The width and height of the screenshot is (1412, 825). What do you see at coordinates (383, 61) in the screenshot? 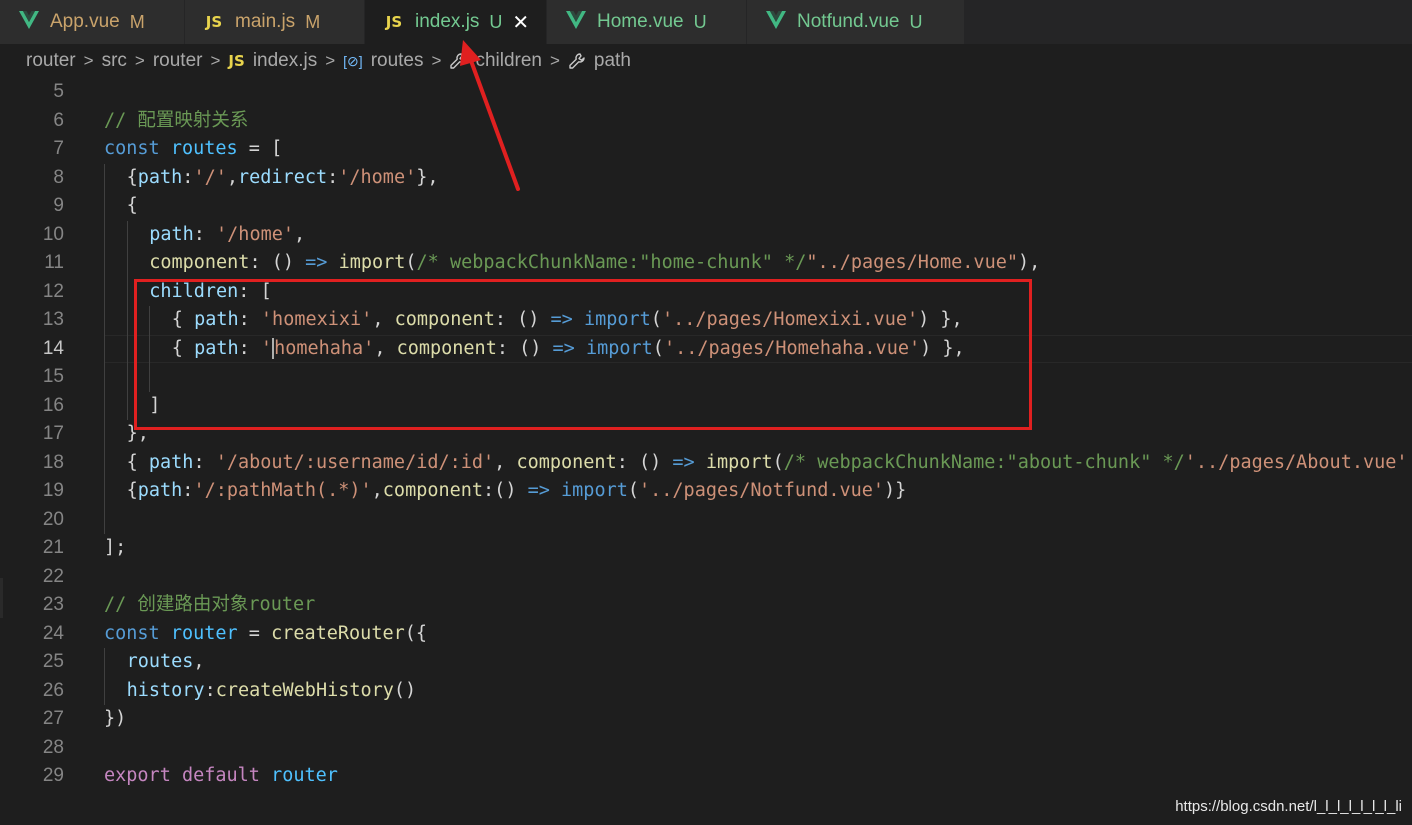
I see `breadcrumb-item-routes: [⊘] routes` at bounding box center [383, 61].